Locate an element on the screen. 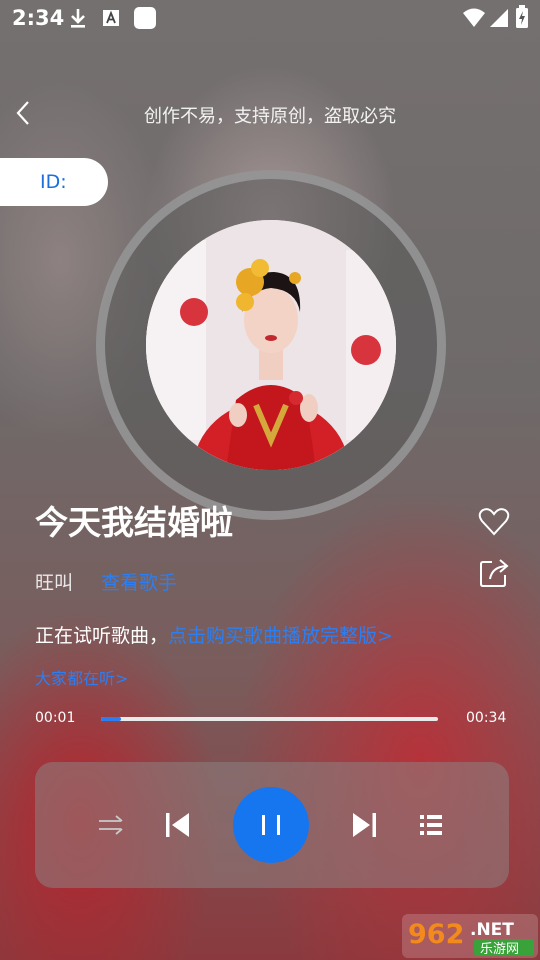  download-icon is located at coordinates (78, 18).